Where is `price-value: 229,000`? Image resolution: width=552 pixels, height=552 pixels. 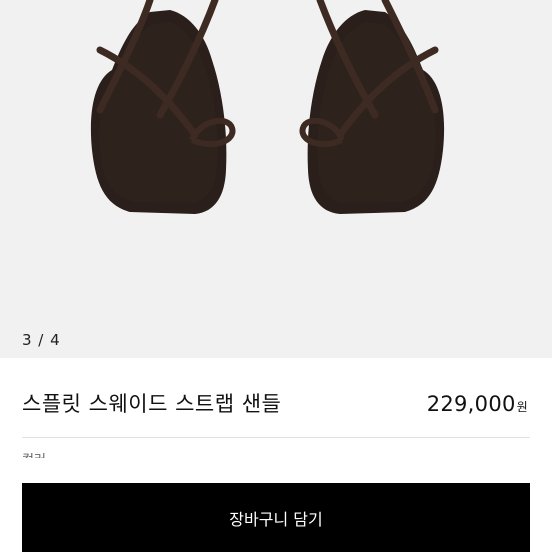
price-value: 229,000 is located at coordinates (471, 404).